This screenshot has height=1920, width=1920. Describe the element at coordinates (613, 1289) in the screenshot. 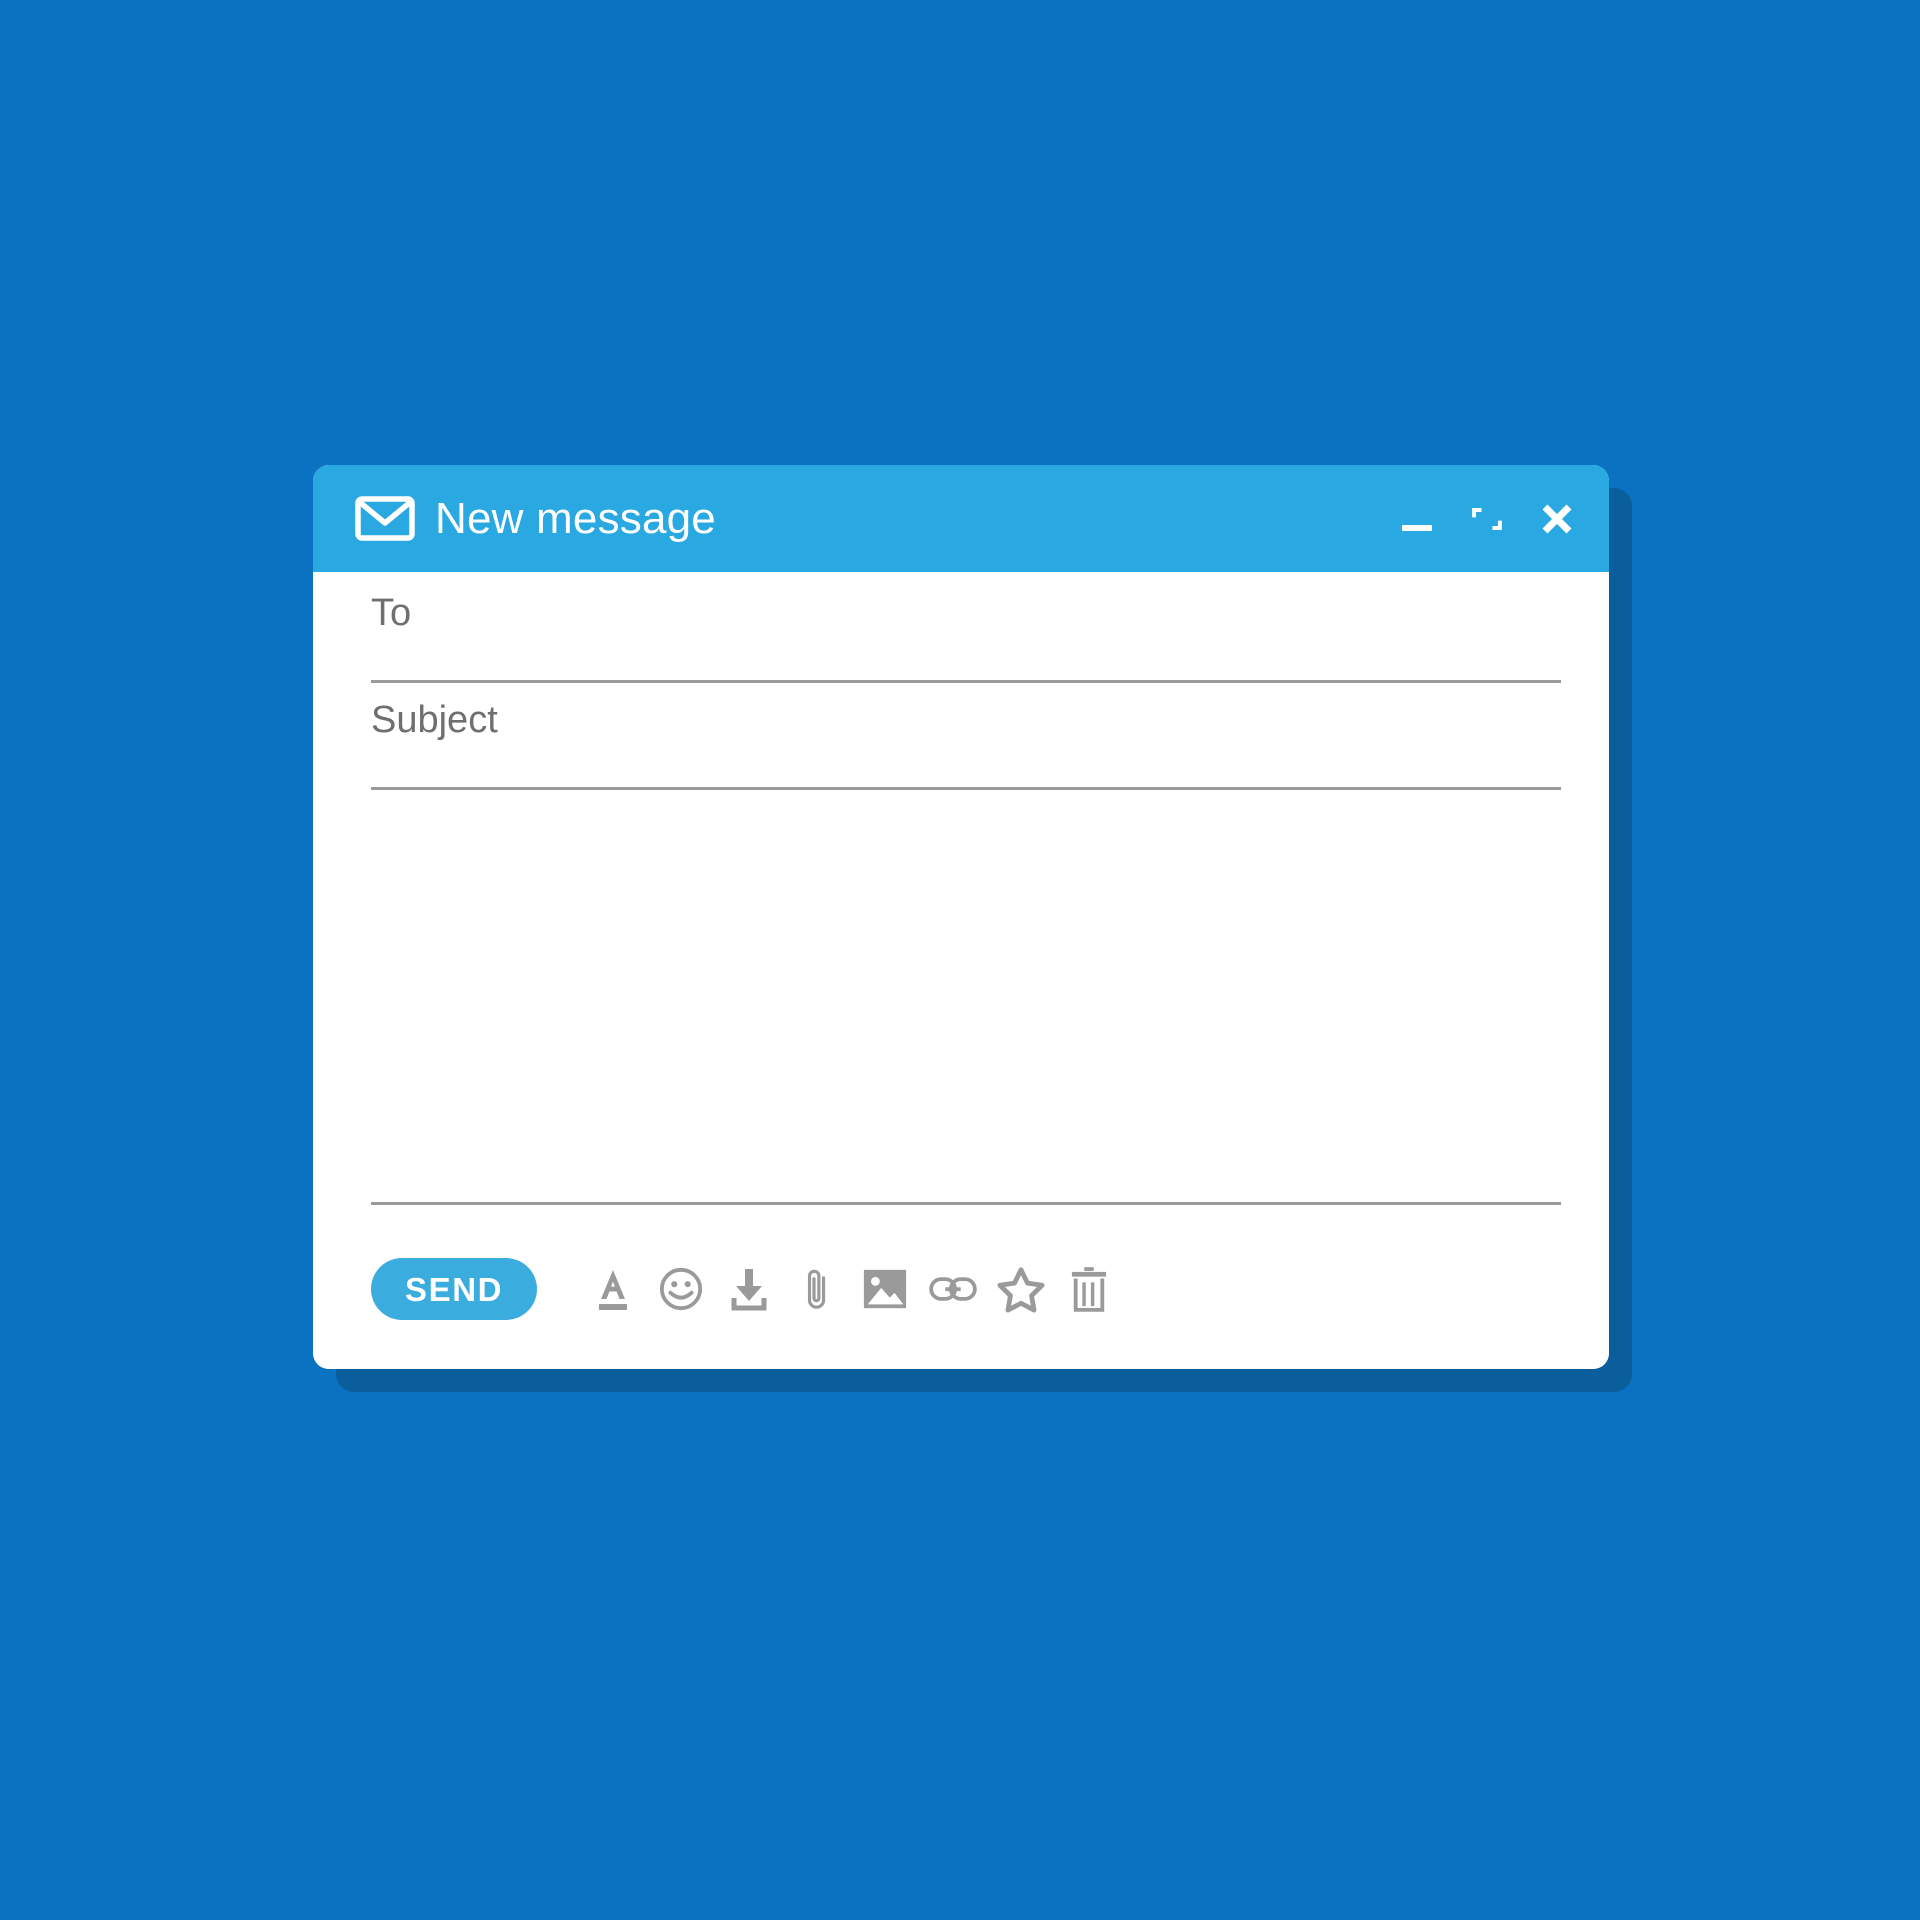

I see `format-text-icon` at that location.